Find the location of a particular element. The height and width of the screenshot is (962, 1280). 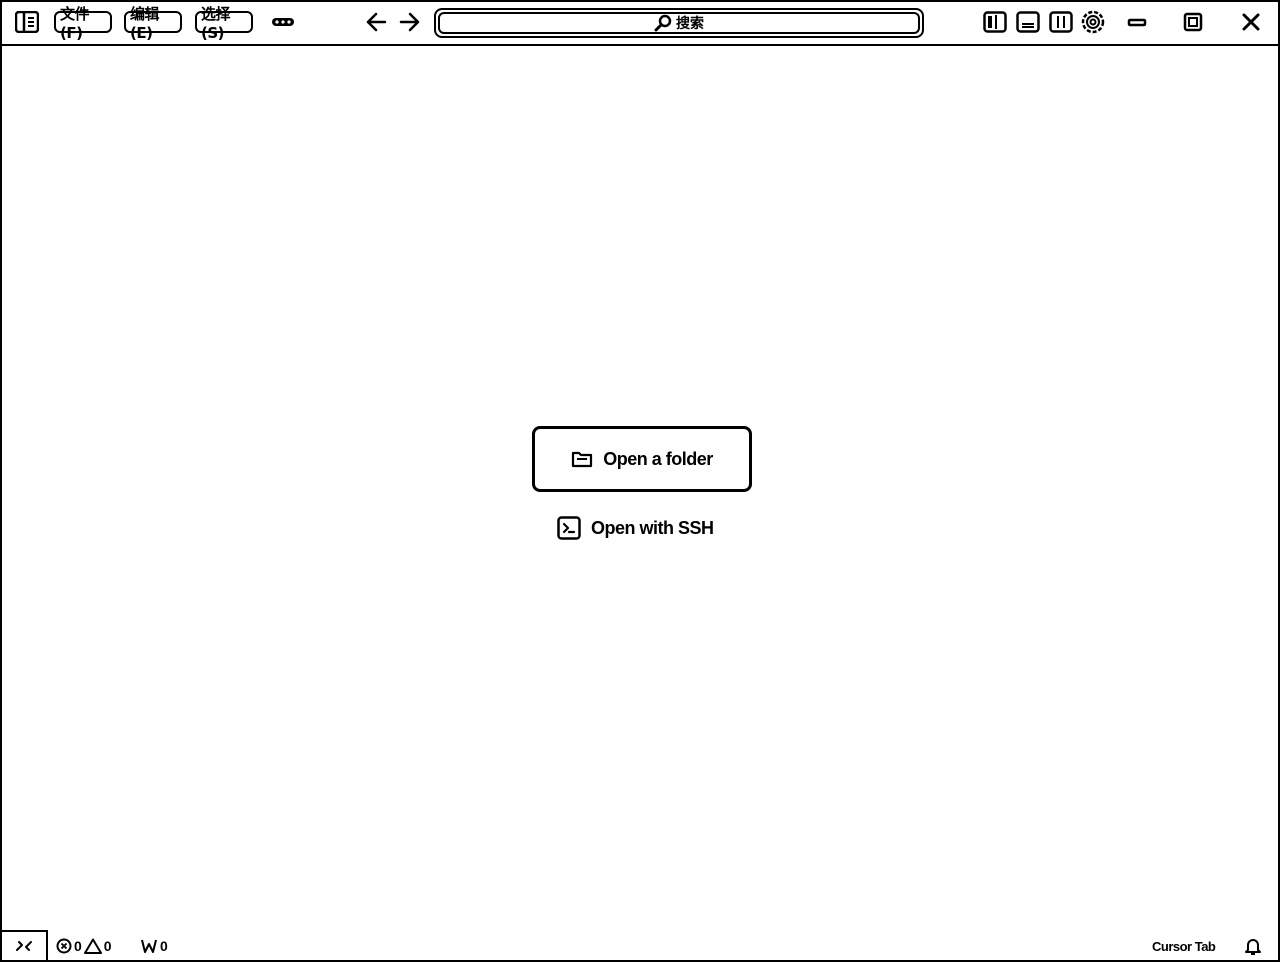

cursor-tab-label: Cursor Tab is located at coordinates (1184, 946).